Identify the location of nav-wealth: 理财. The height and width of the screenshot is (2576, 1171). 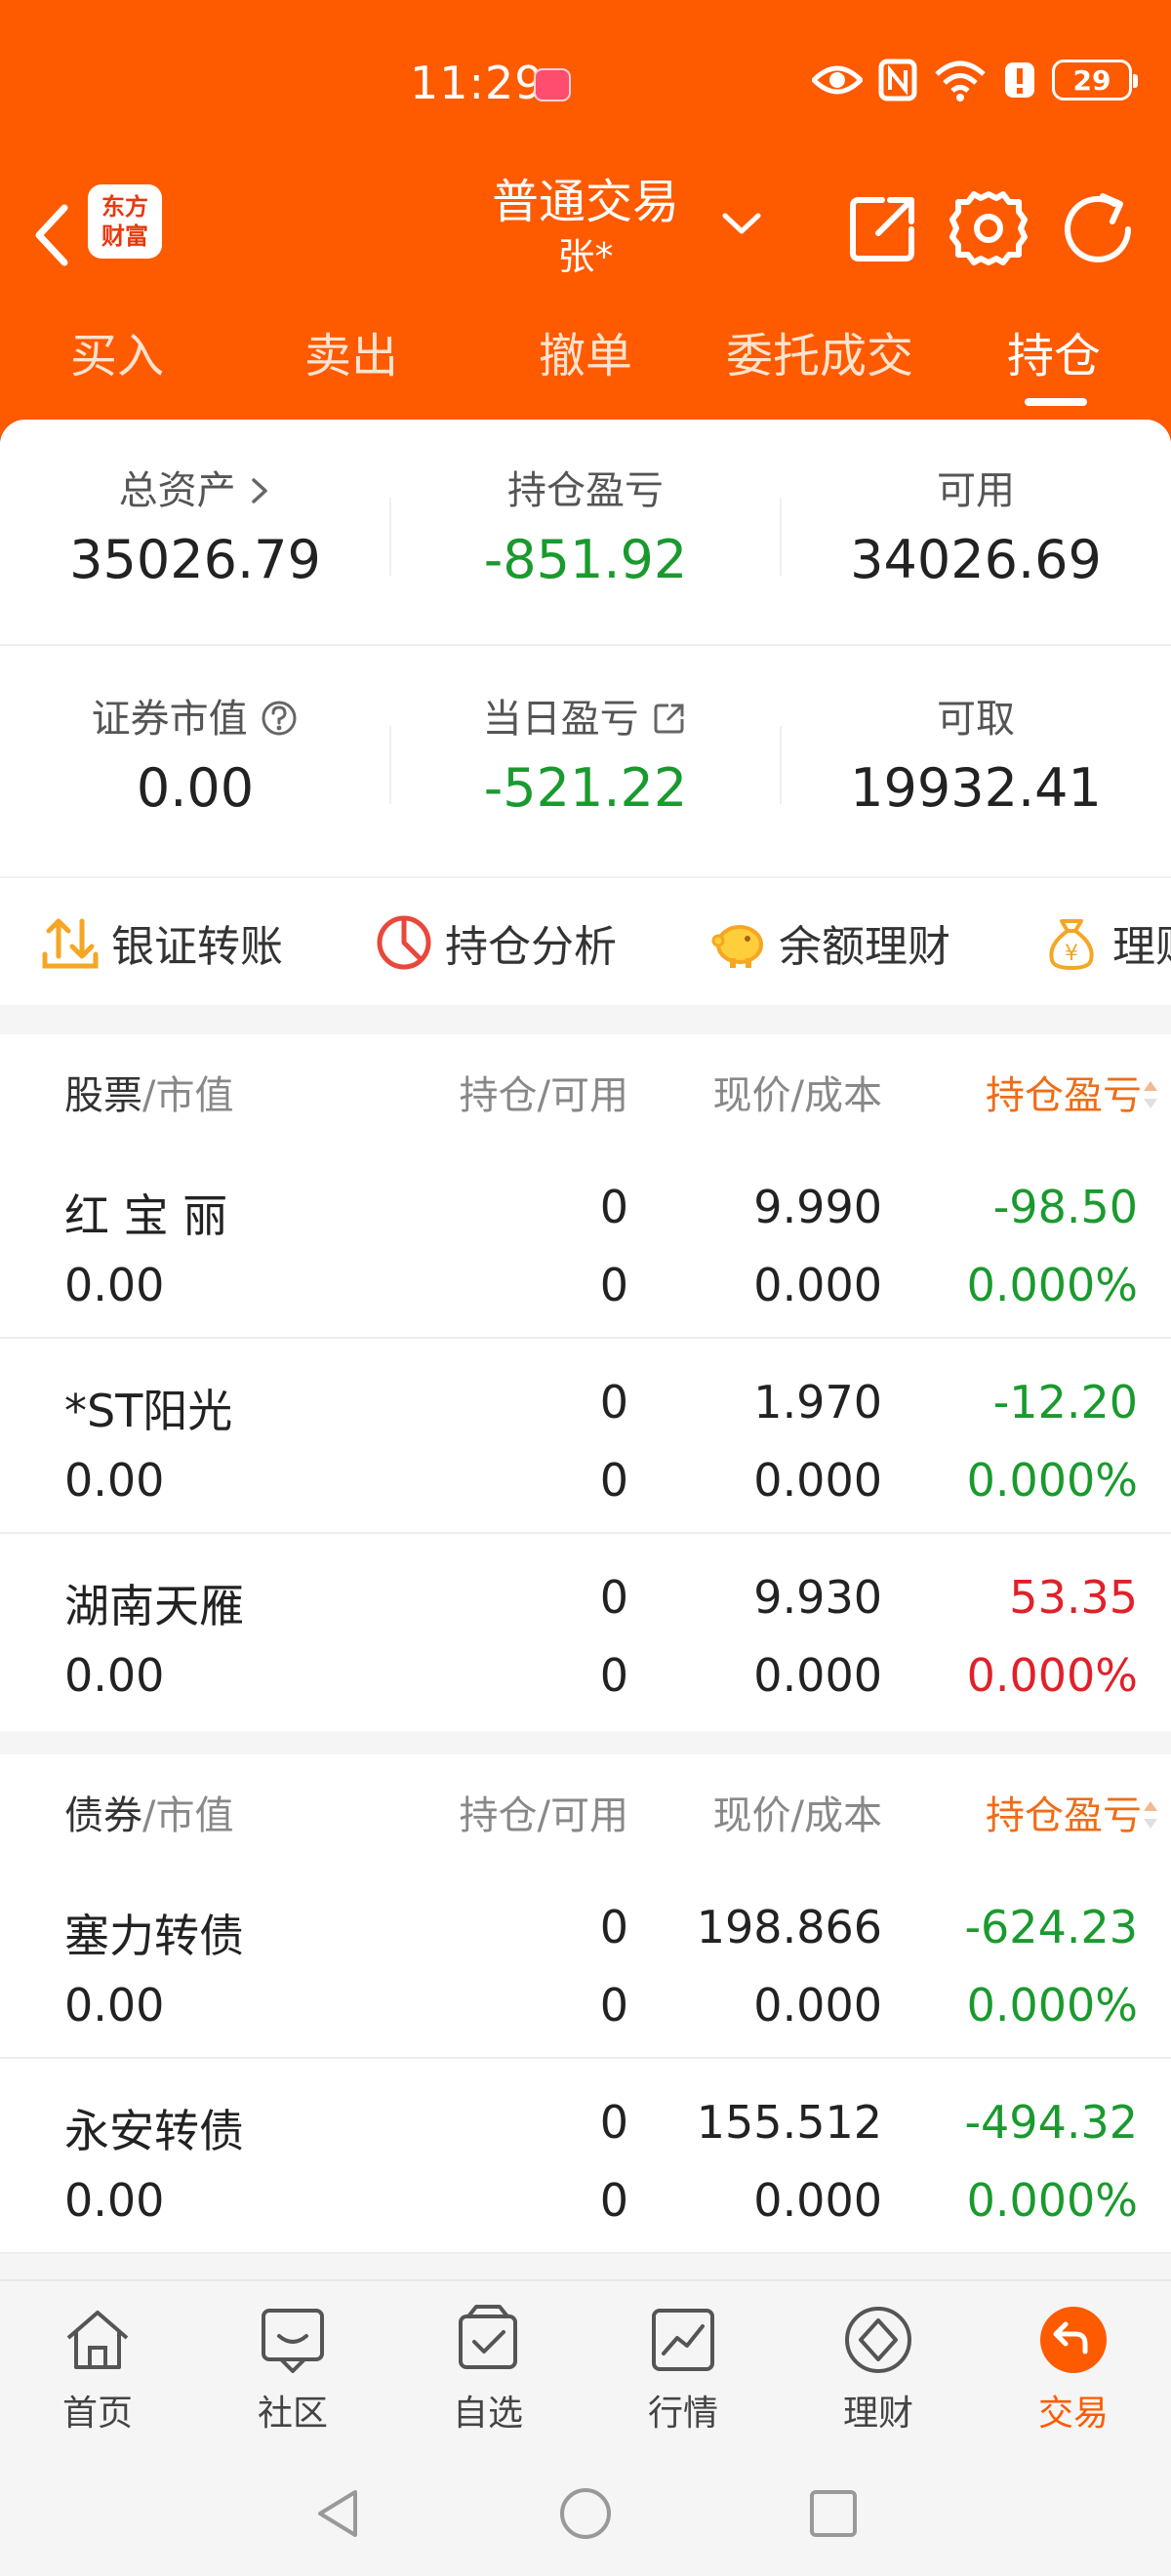
(878, 2369).